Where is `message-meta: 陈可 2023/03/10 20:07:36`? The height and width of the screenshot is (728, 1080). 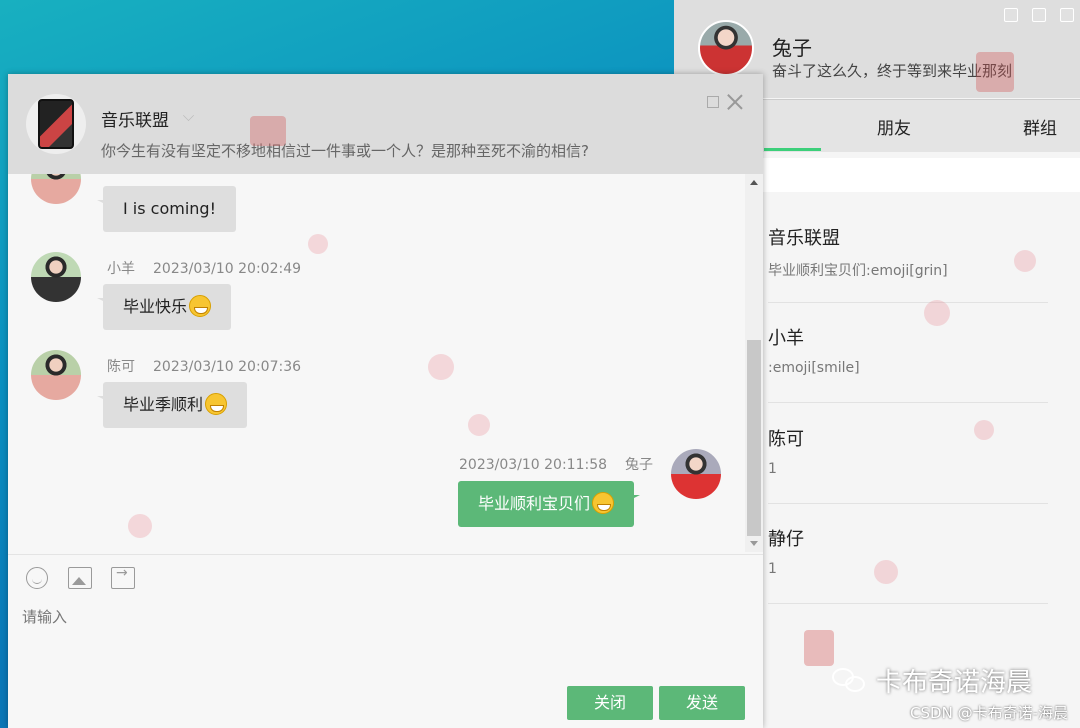 message-meta: 陈可 2023/03/10 20:07:36 is located at coordinates (204, 366).